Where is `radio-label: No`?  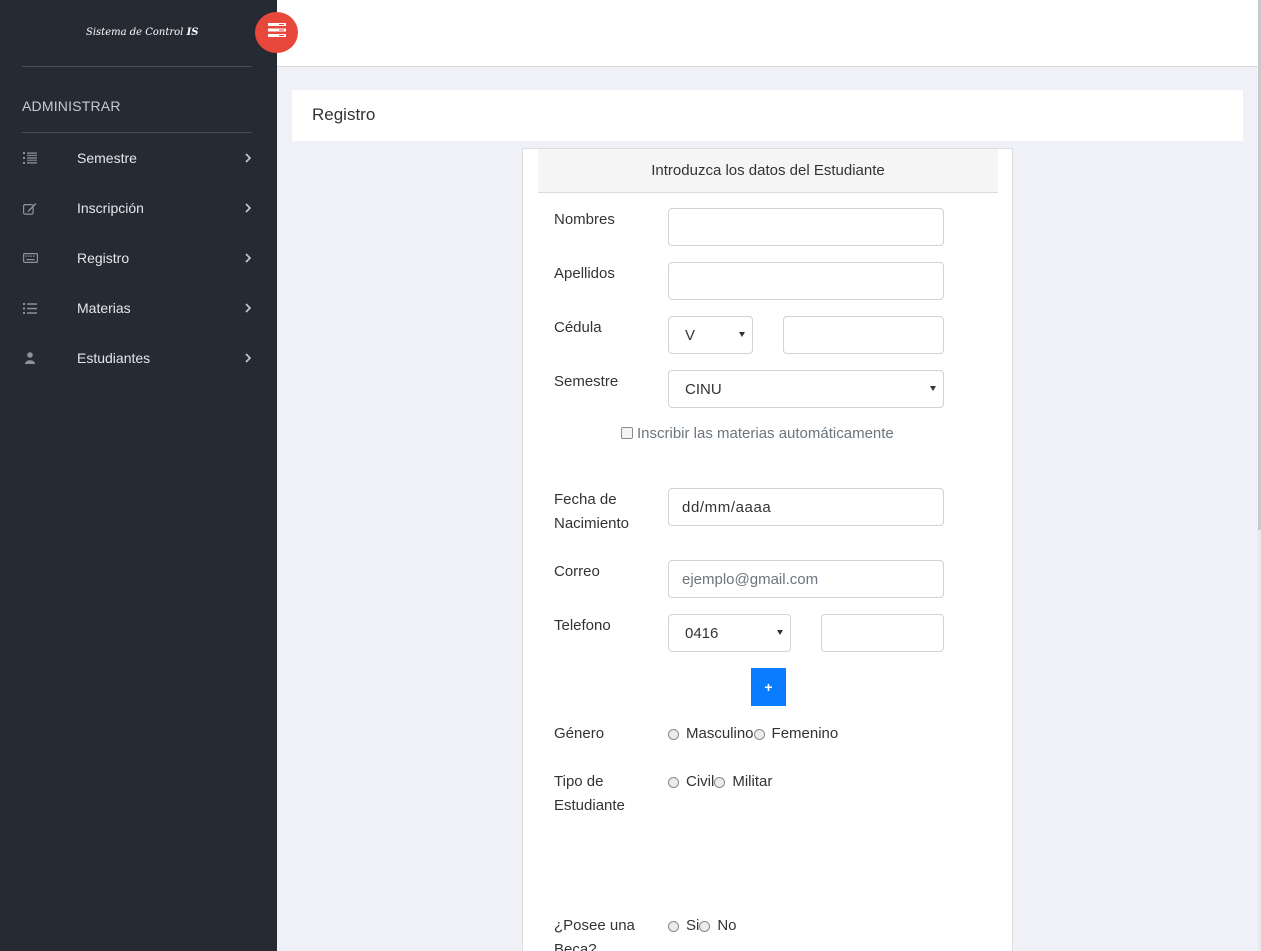 radio-label: No is located at coordinates (727, 925).